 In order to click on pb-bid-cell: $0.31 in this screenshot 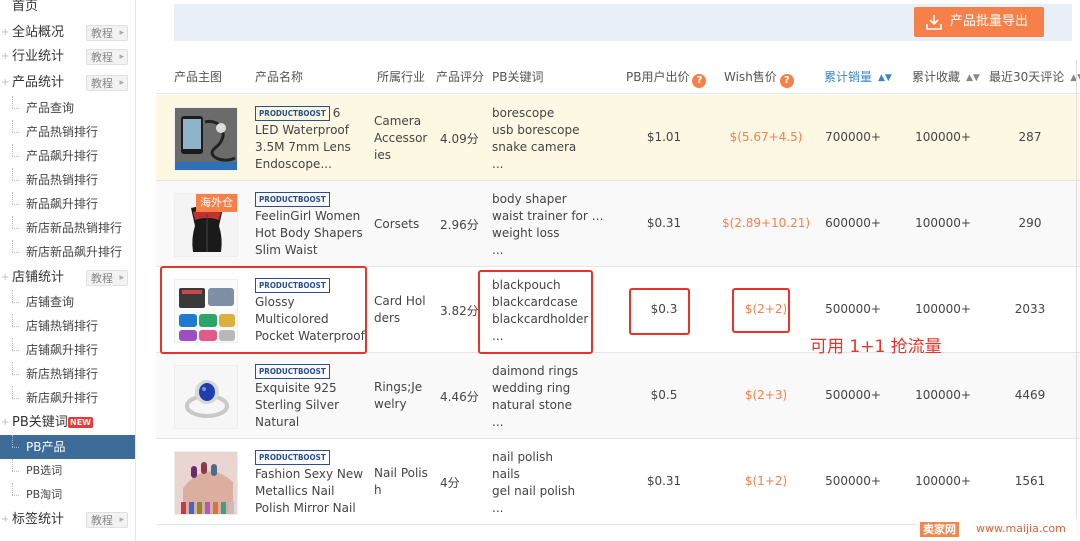, I will do `click(664, 481)`.